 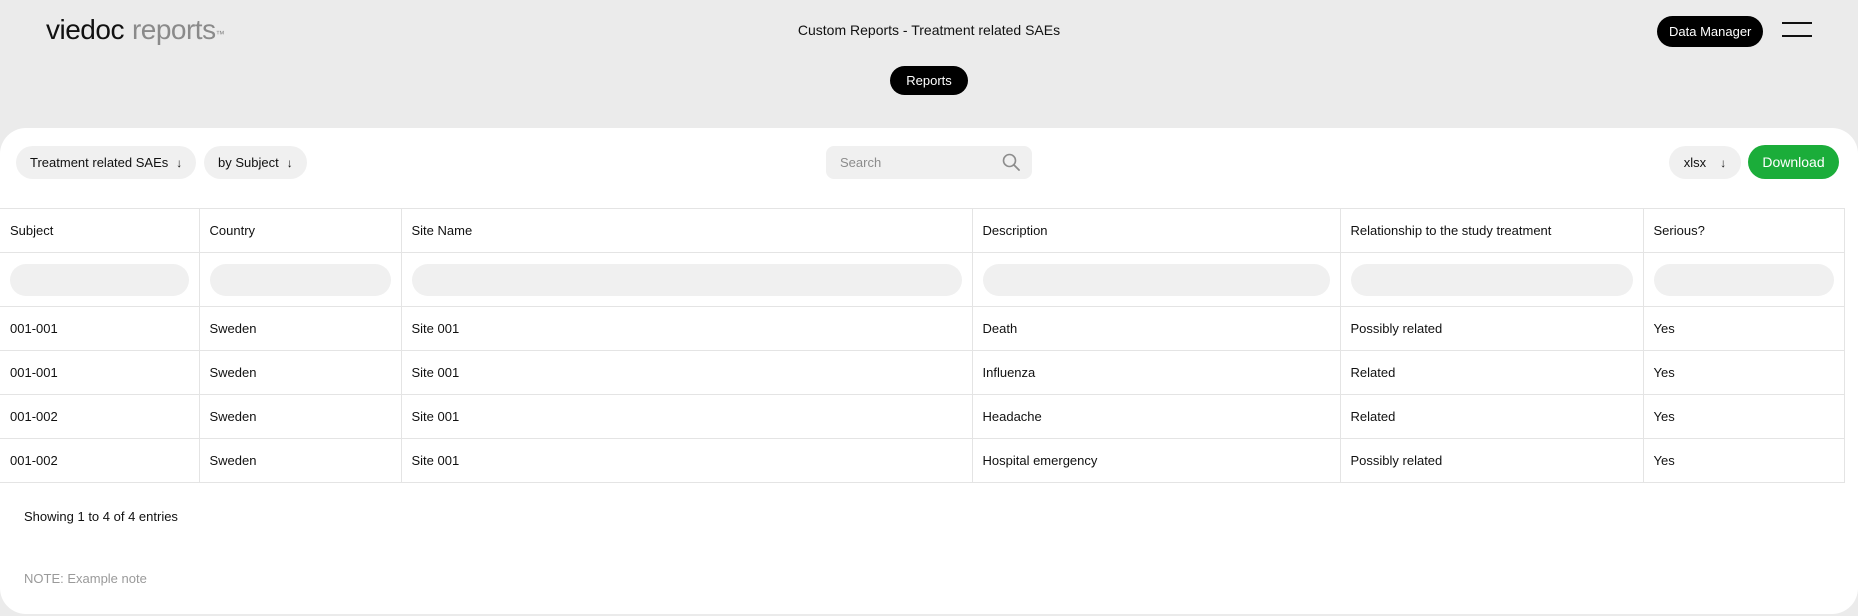 I want to click on filter-country, so click(x=300, y=279).